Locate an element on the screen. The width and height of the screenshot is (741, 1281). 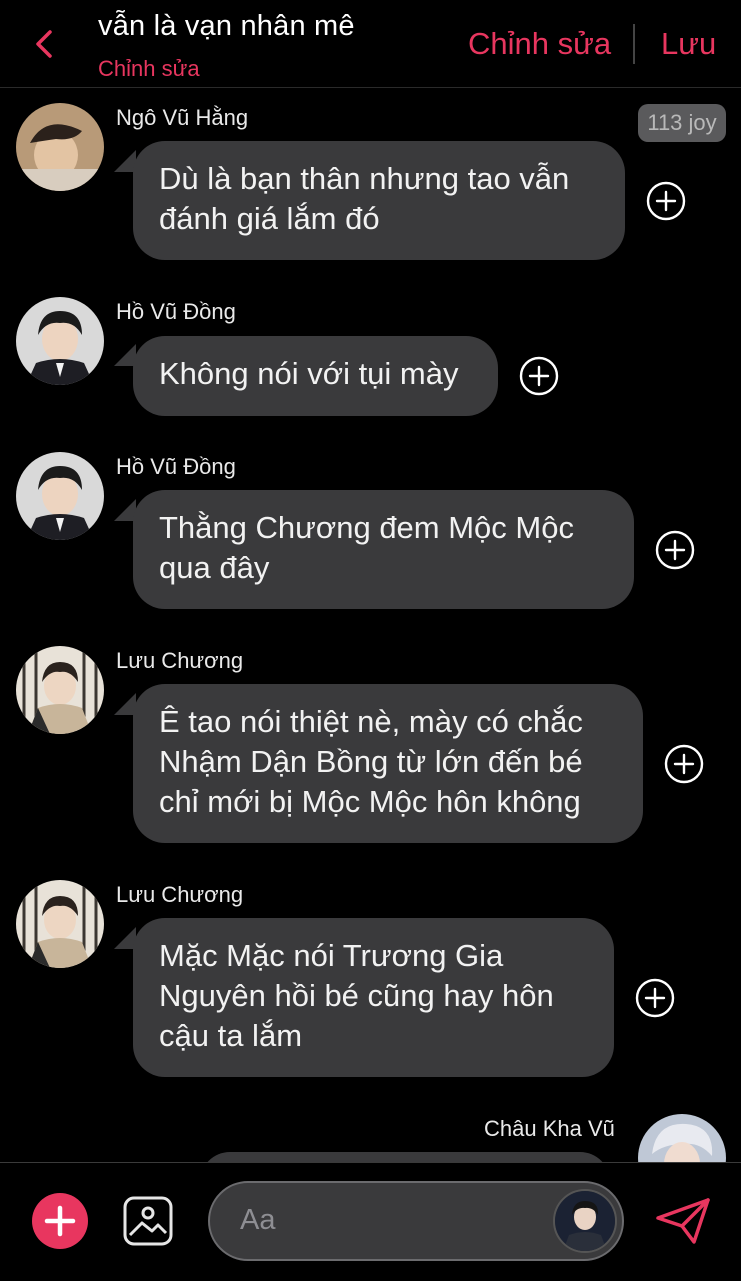
add-button is located at coordinates (60, 1221).